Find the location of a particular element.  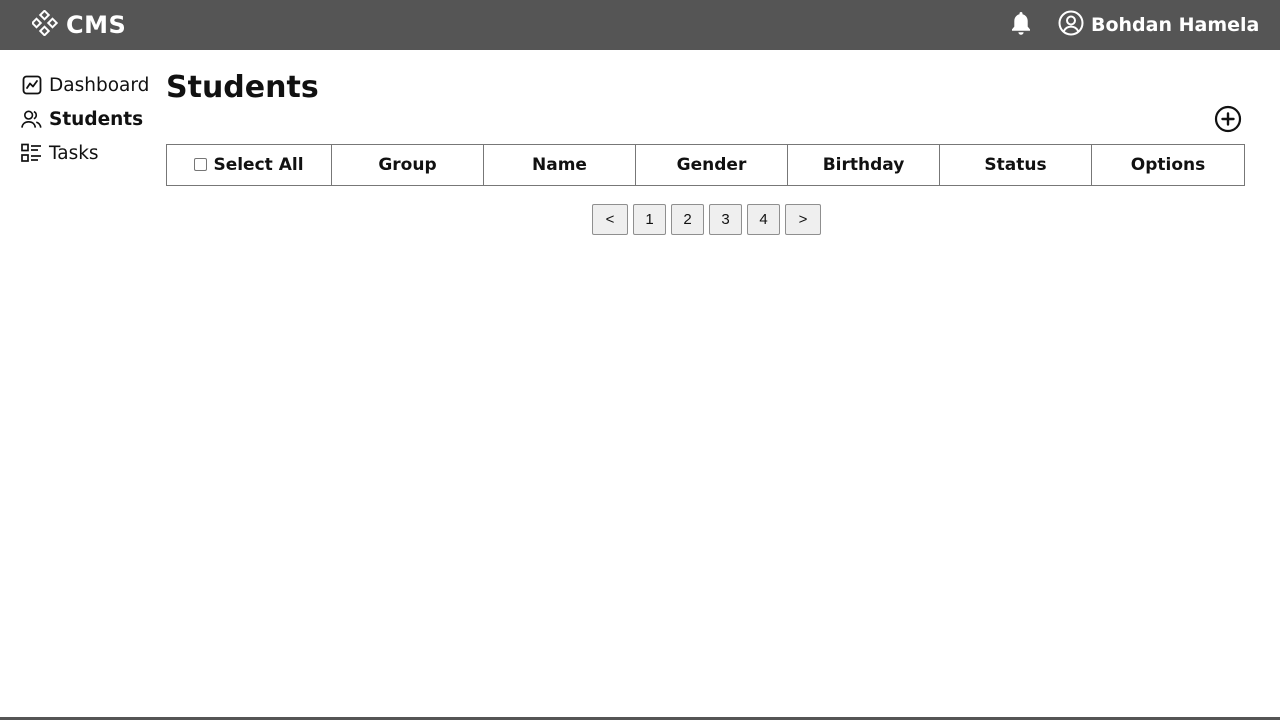

user-menu: Bohdan Hamela is located at coordinates (1159, 25).